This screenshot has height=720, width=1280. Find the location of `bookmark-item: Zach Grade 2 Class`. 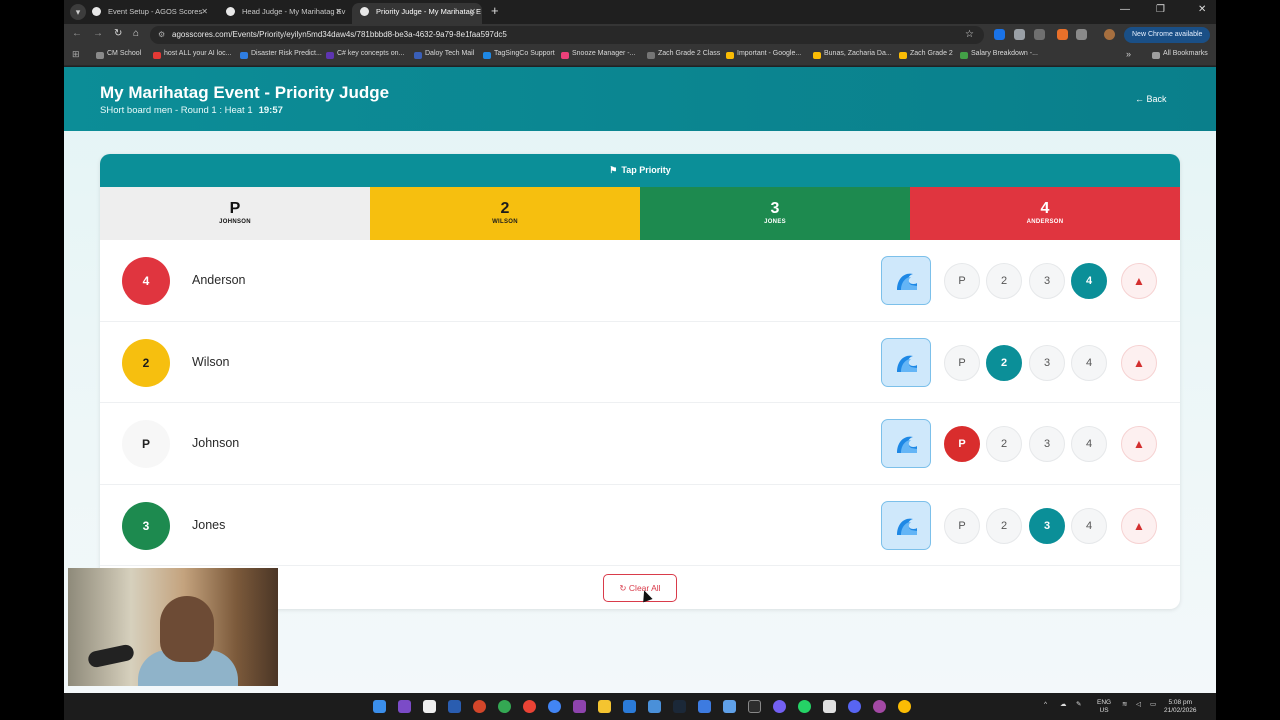

bookmark-item: Zach Grade 2 Class is located at coordinates (683, 54).